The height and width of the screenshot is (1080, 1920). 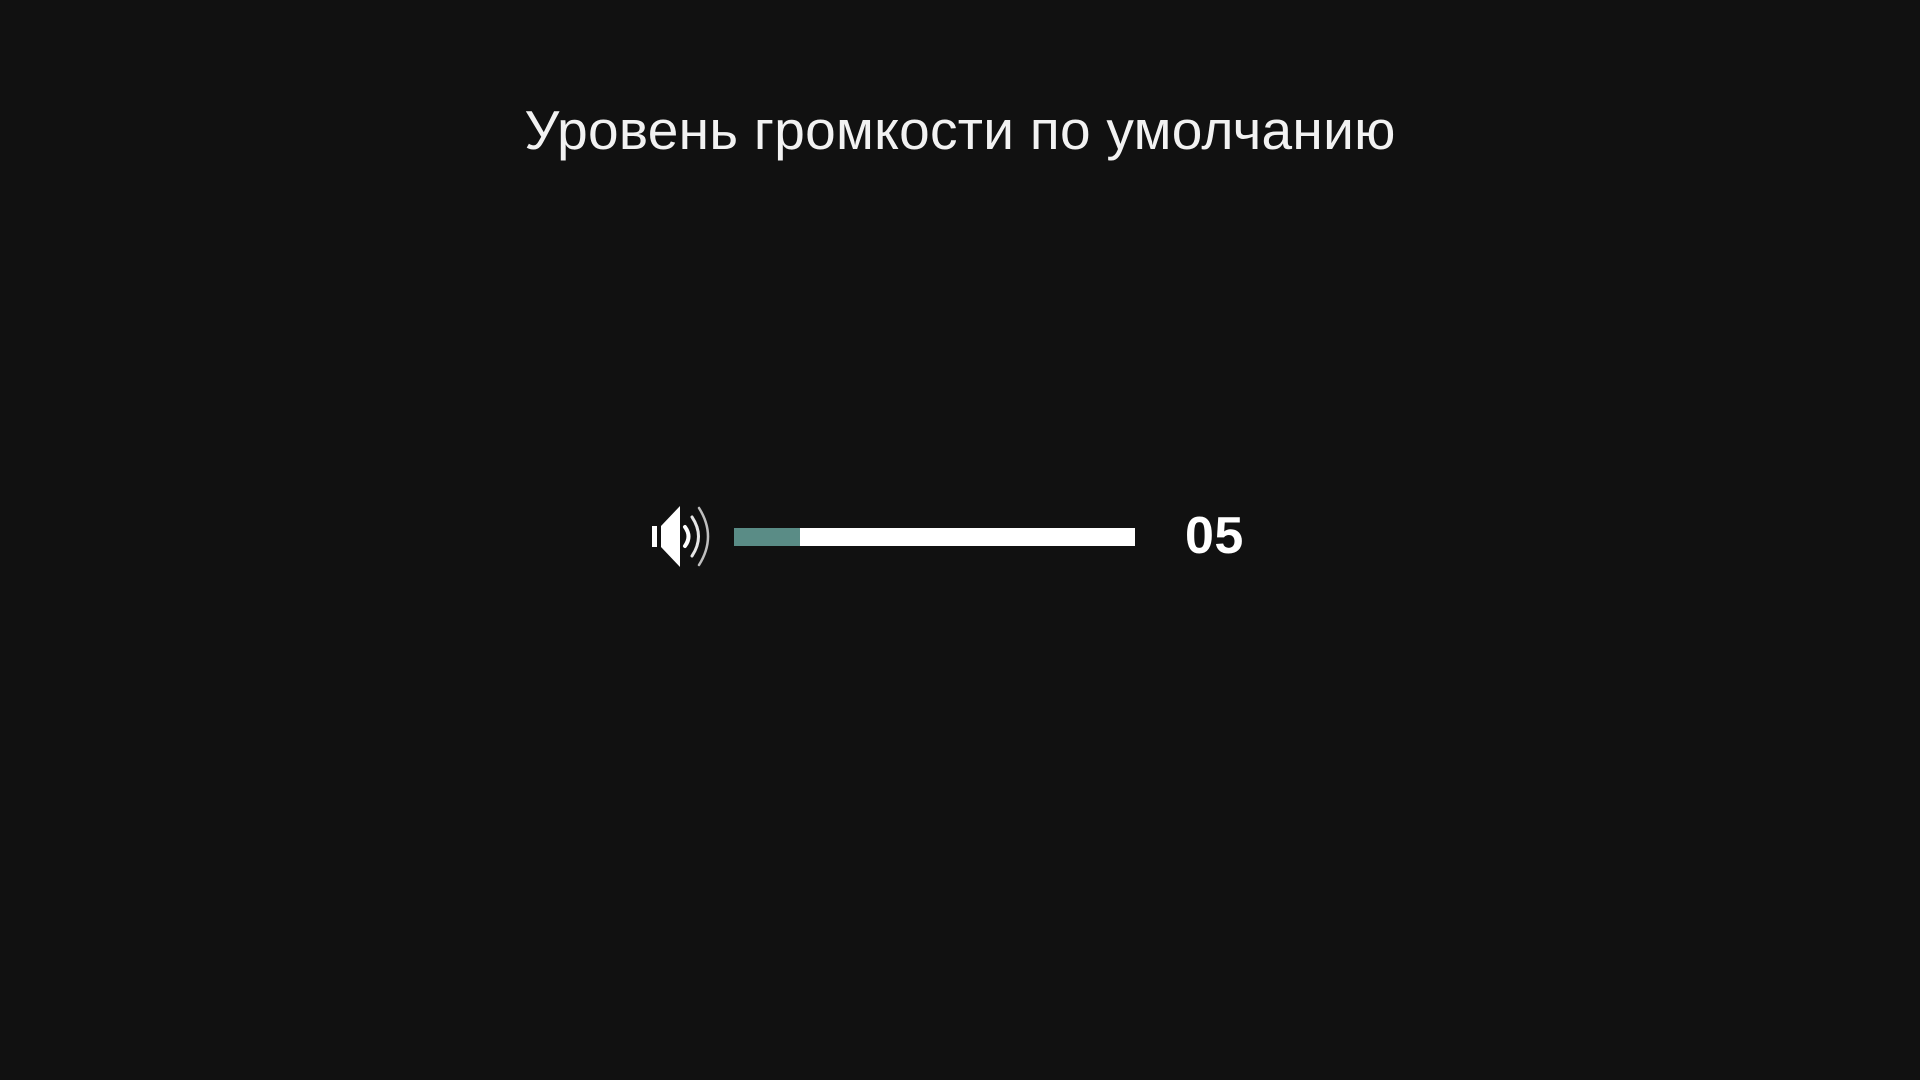 What do you see at coordinates (767, 537) in the screenshot?
I see `volume-slider-fill` at bounding box center [767, 537].